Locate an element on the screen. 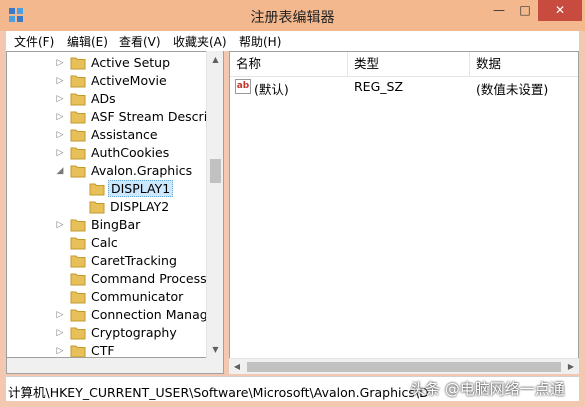 This screenshot has height=407, width=585. tree-item-label: Calc is located at coordinates (104, 242).